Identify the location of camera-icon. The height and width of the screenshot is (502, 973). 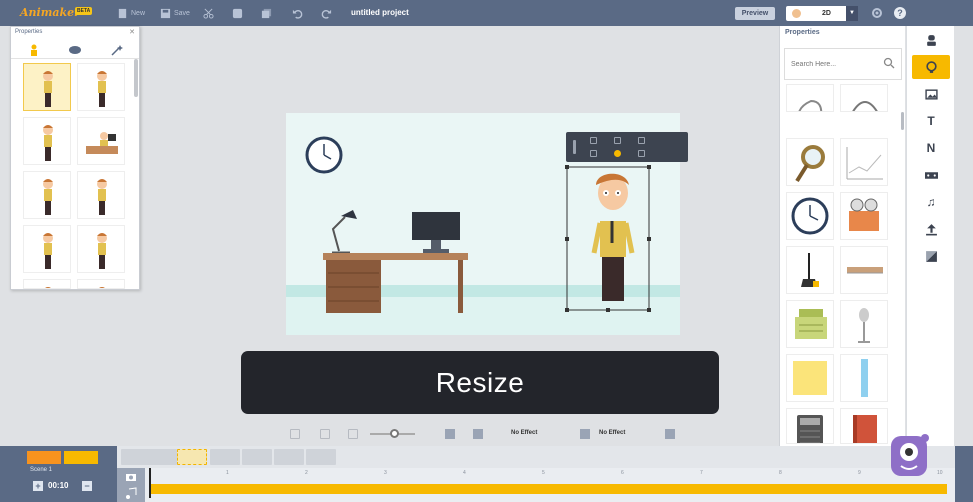
(131, 477).